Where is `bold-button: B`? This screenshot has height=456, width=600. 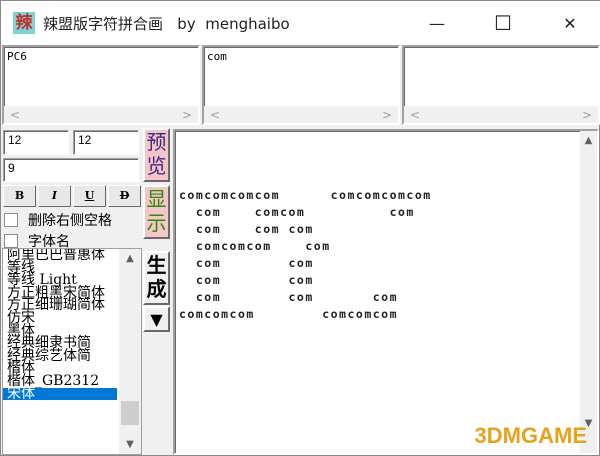
bold-button: B is located at coordinates (19, 196).